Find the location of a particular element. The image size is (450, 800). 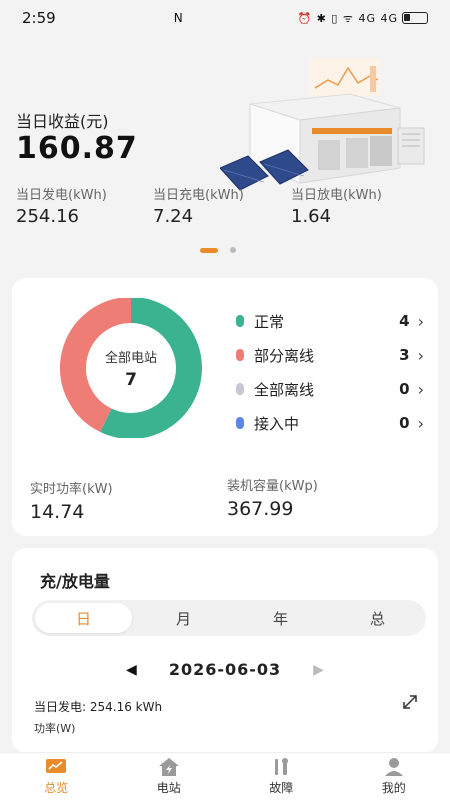

overview-icon is located at coordinates (56, 767).